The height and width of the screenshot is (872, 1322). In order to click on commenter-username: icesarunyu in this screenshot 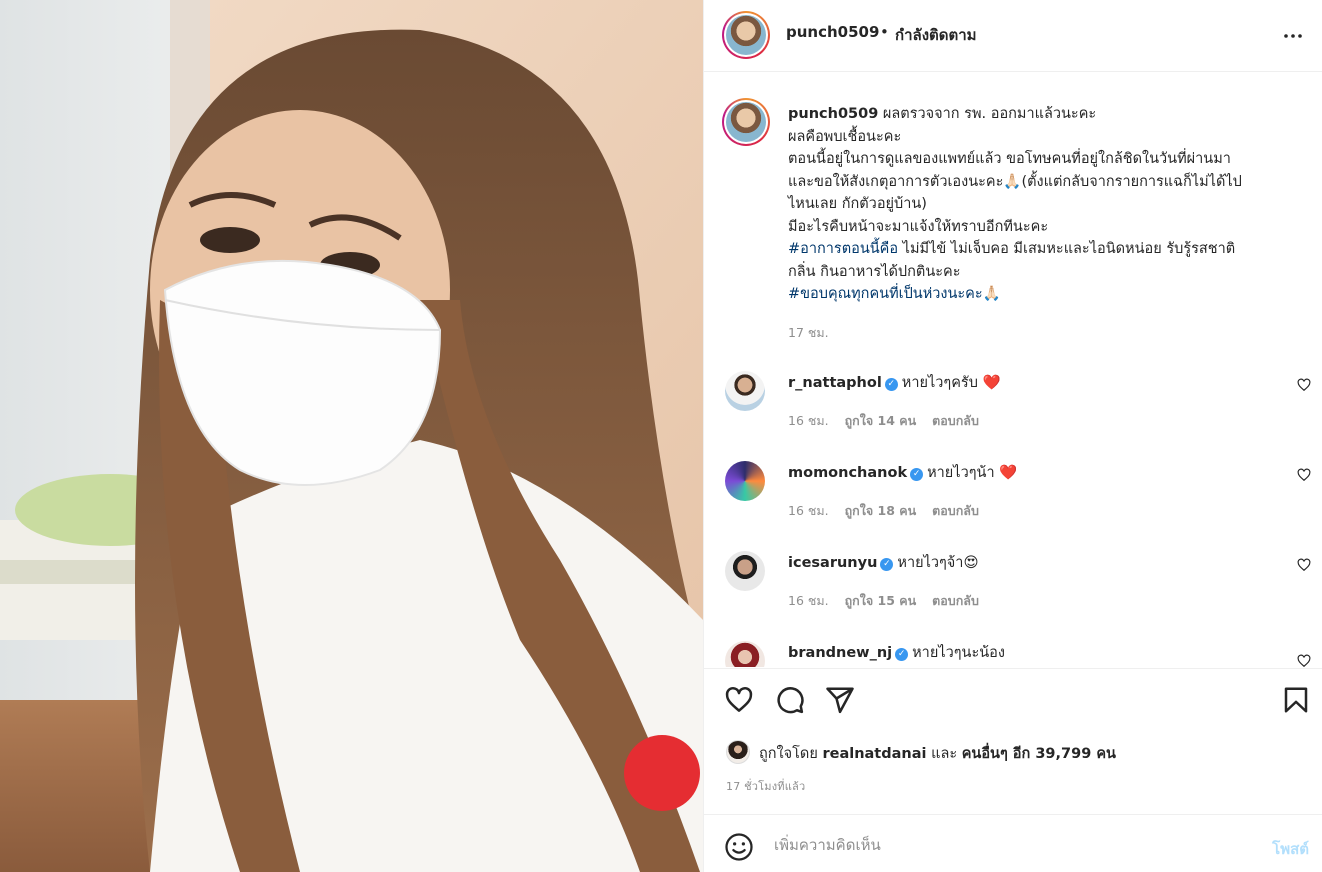, I will do `click(832, 563)`.